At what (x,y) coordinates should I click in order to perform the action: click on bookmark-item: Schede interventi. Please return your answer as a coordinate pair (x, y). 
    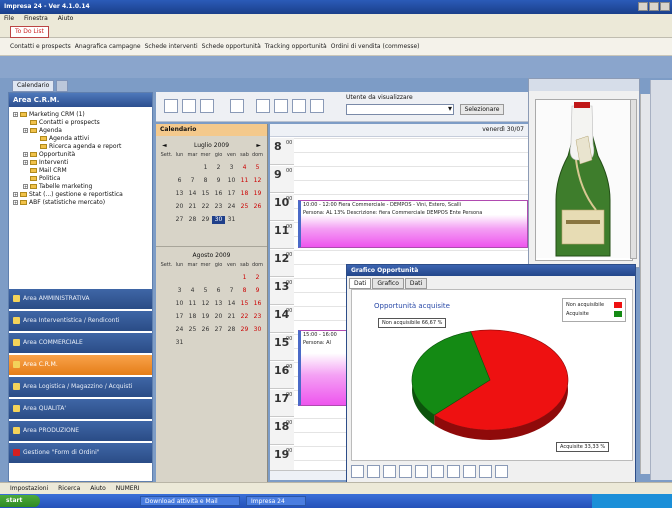
    Looking at the image, I should click on (171, 46).